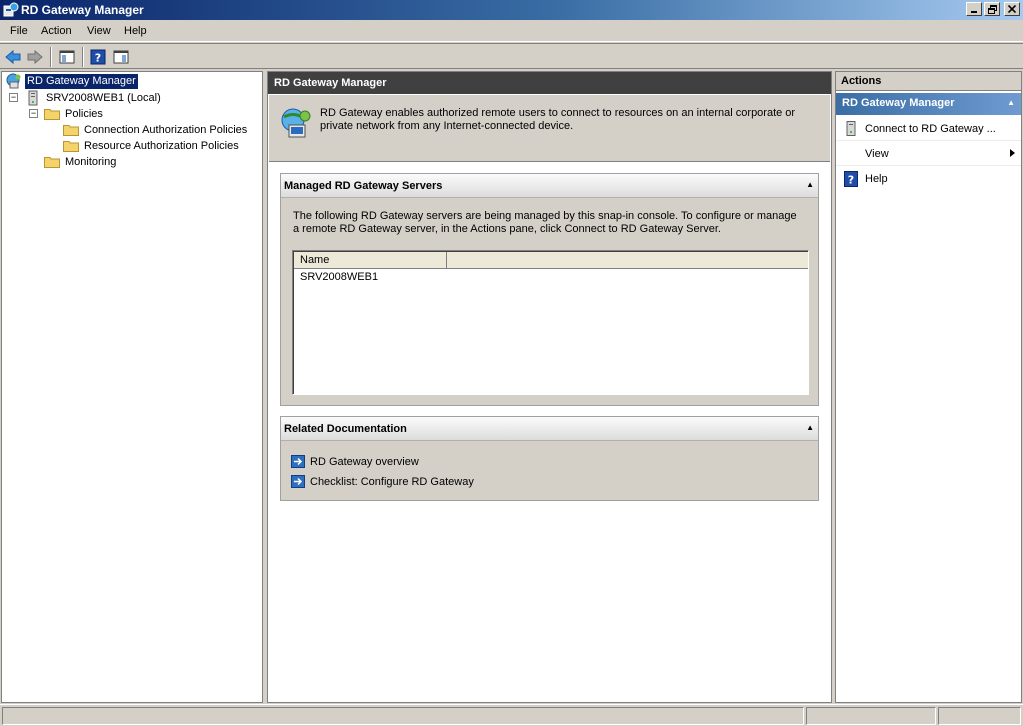 This screenshot has height=726, width=1023. I want to click on doc-link-label: RD Gateway overview, so click(364, 461).